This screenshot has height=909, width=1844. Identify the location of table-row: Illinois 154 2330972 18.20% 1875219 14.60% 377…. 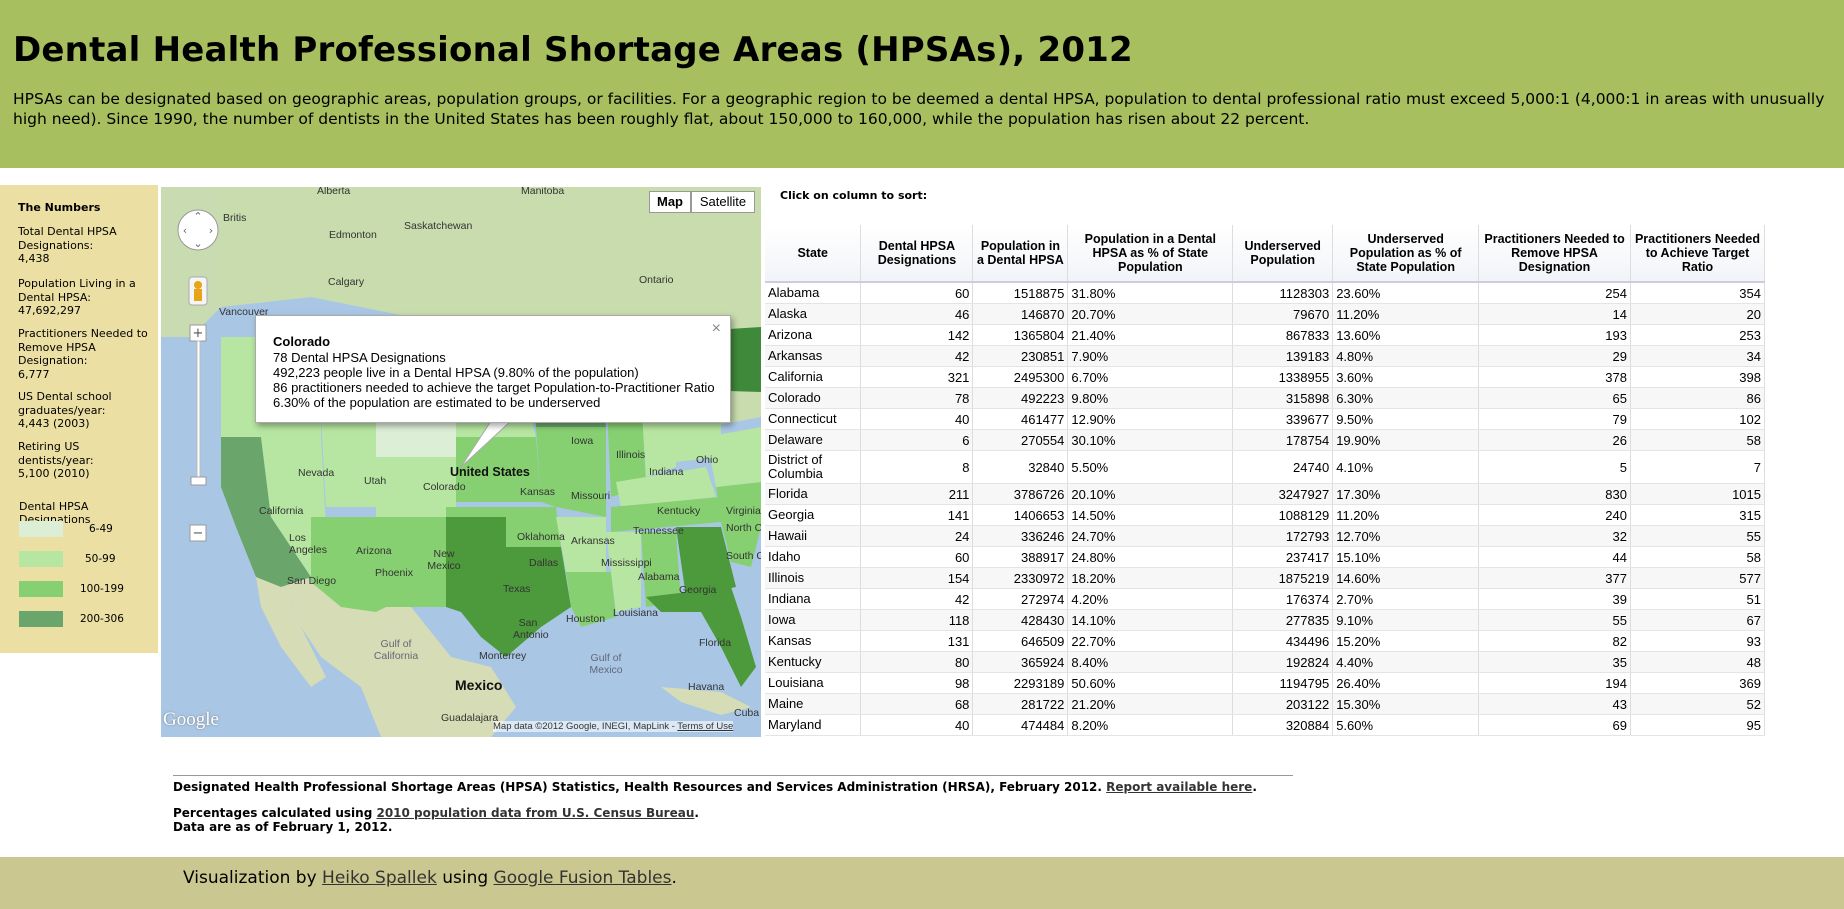
(1265, 578).